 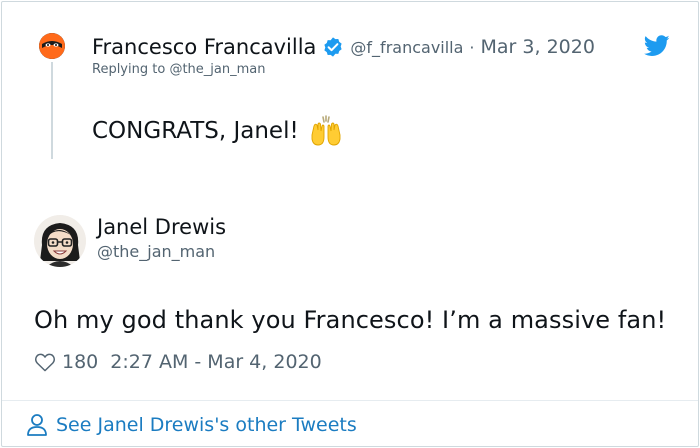 What do you see at coordinates (161, 227) in the screenshot?
I see `main-author-name: Janel Drewis` at bounding box center [161, 227].